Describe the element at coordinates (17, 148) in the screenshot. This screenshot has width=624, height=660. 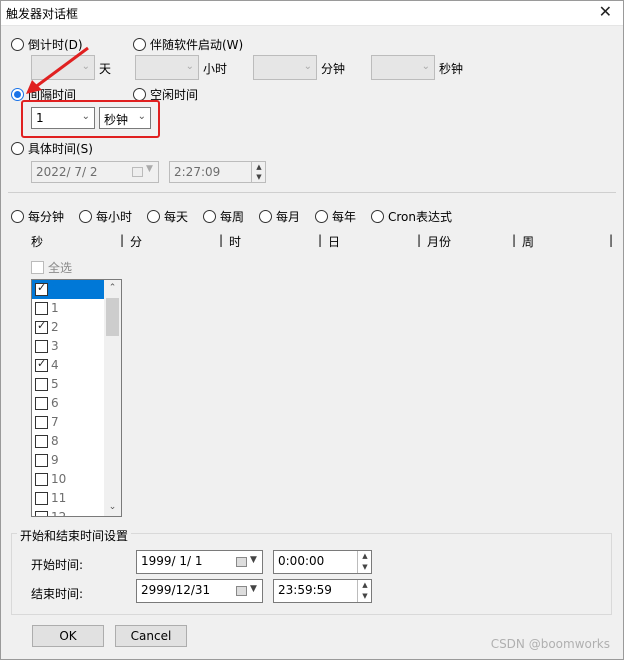
I see `radio-specific-indicator` at that location.